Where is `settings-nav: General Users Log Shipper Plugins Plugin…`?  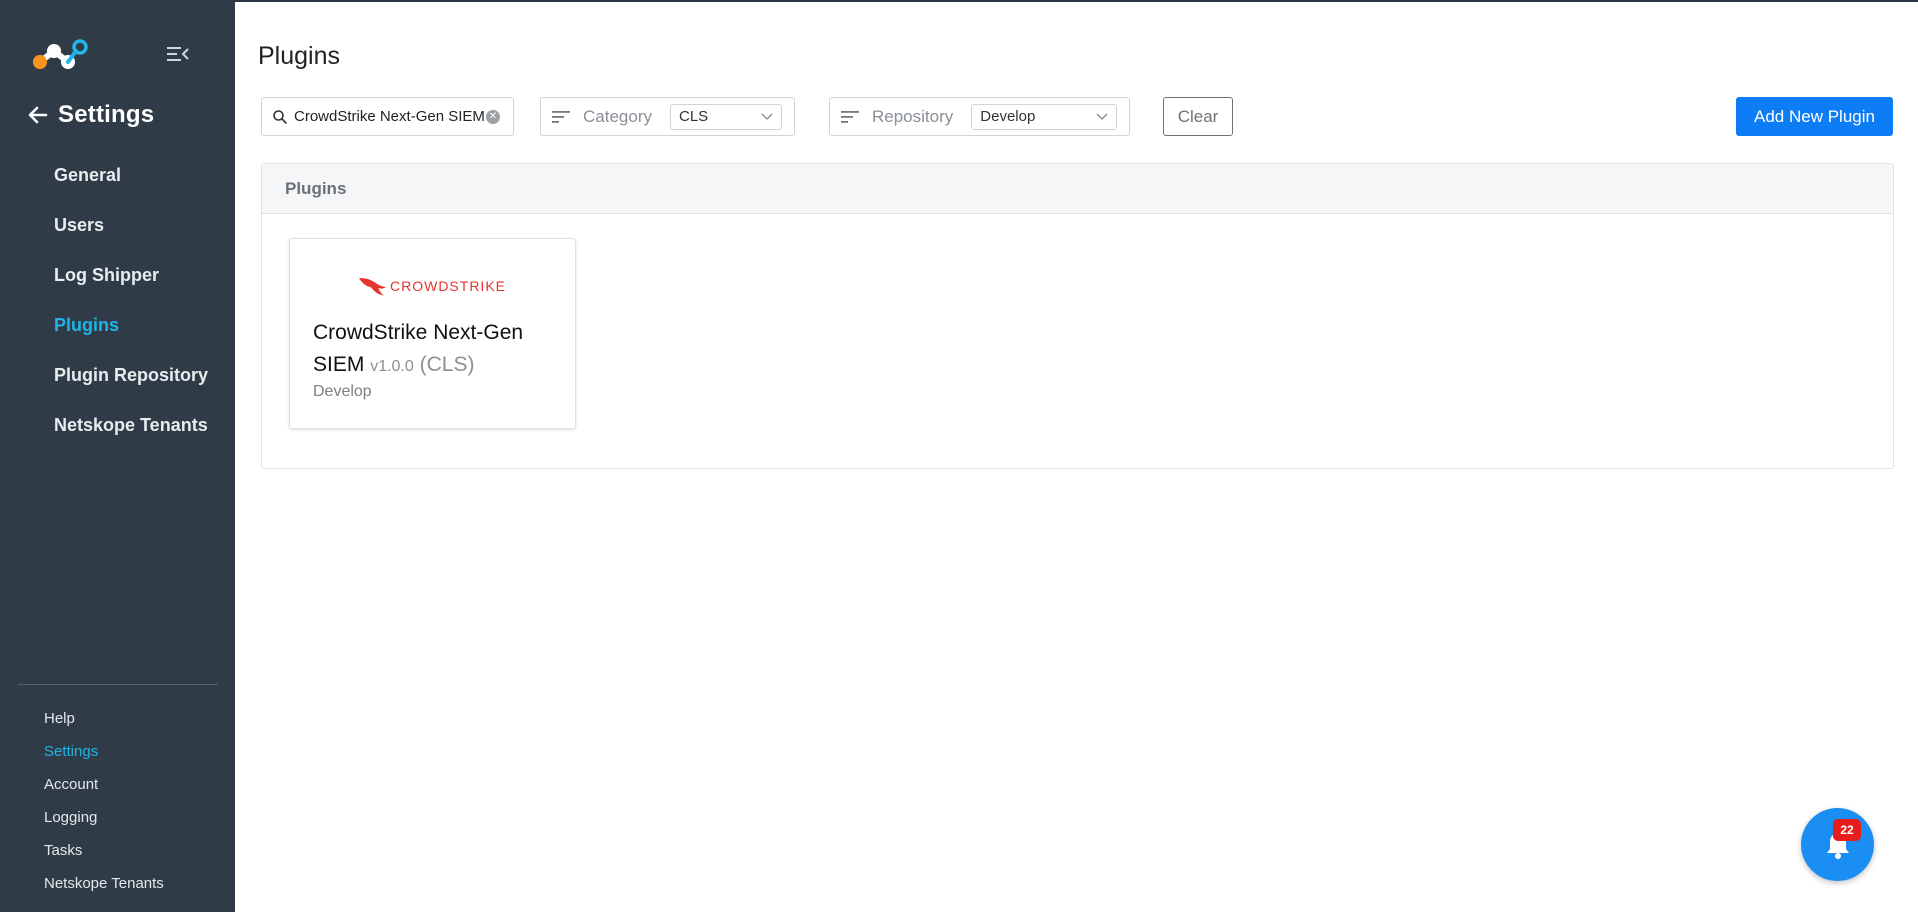 settings-nav: General Users Log Shipper Plugins Plugin… is located at coordinates (117, 300).